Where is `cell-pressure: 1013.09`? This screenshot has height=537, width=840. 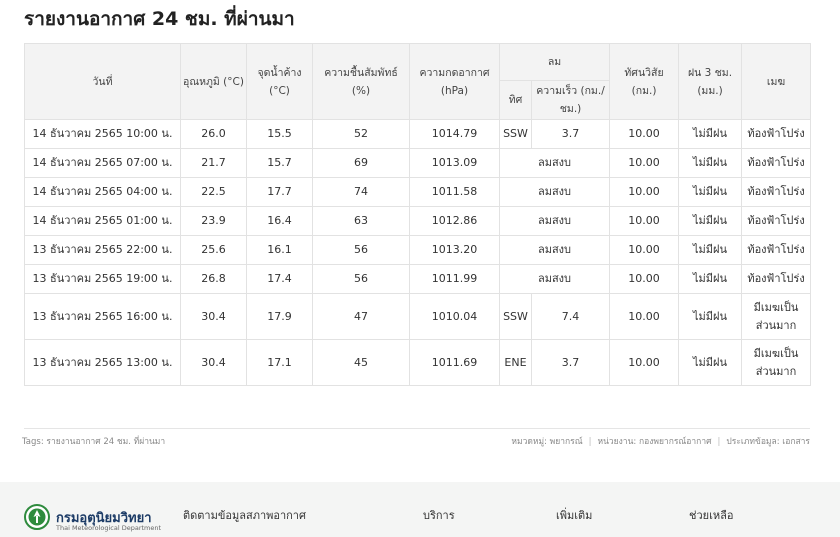 cell-pressure: 1013.09 is located at coordinates (454, 163).